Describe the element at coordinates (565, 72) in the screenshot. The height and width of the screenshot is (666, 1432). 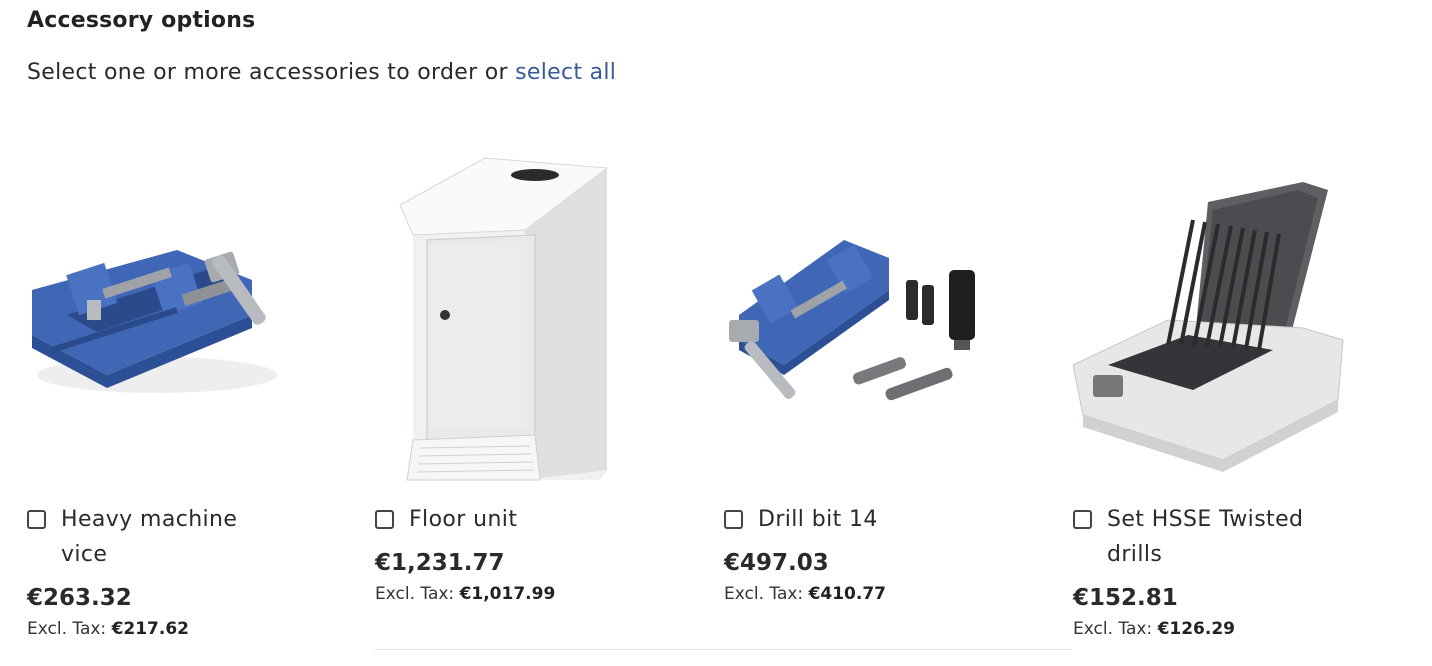
I see `select-all-link: select all` at that location.